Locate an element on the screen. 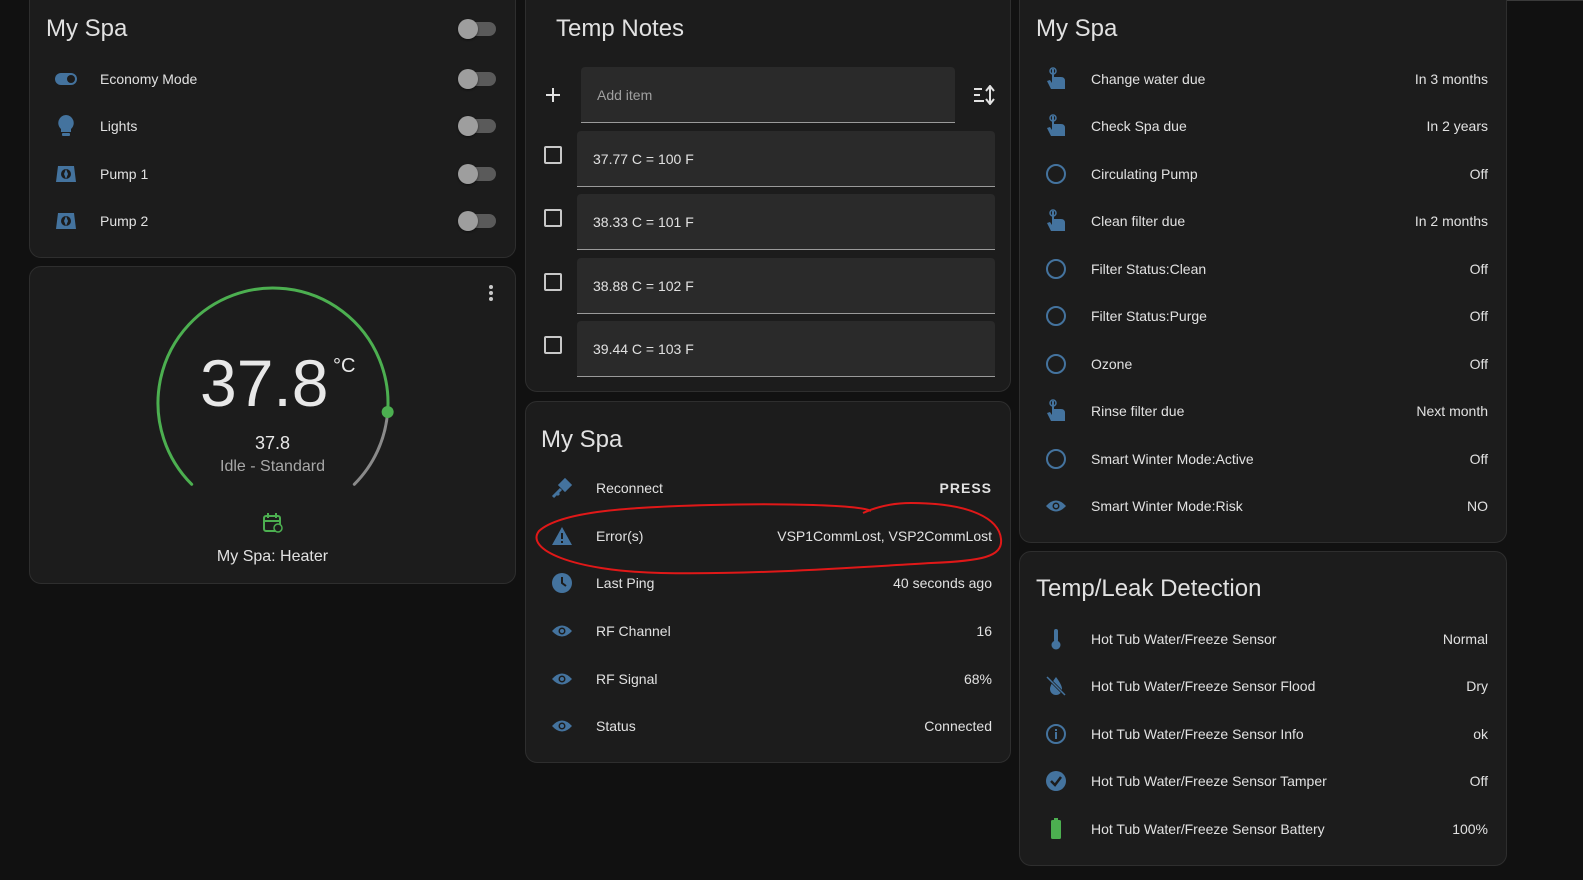 The height and width of the screenshot is (880, 1583). rf-channel-label: RF Channel is located at coordinates (633, 631).